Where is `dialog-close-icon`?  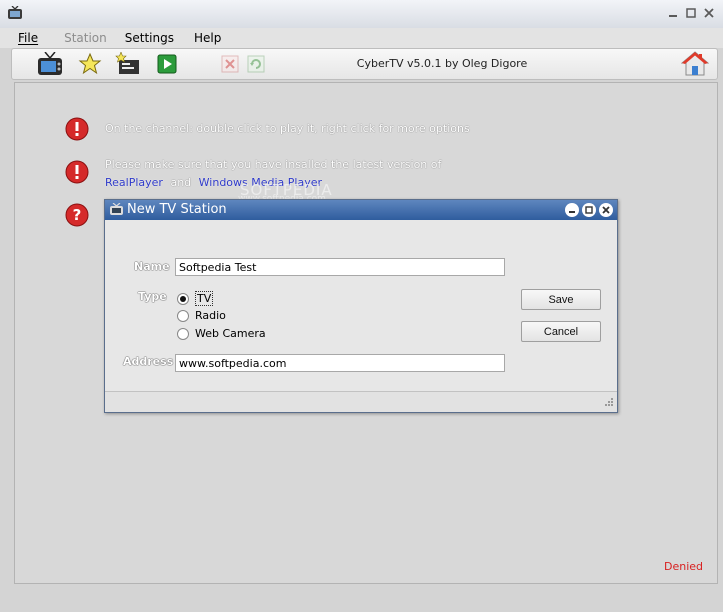
dialog-close-icon is located at coordinates (606, 210).